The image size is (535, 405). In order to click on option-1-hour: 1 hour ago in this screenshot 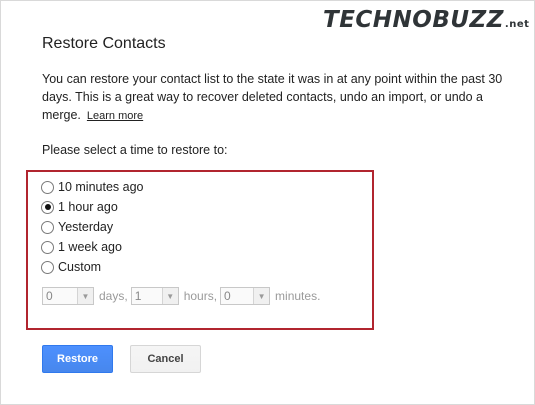, I will do `click(92, 207)`.